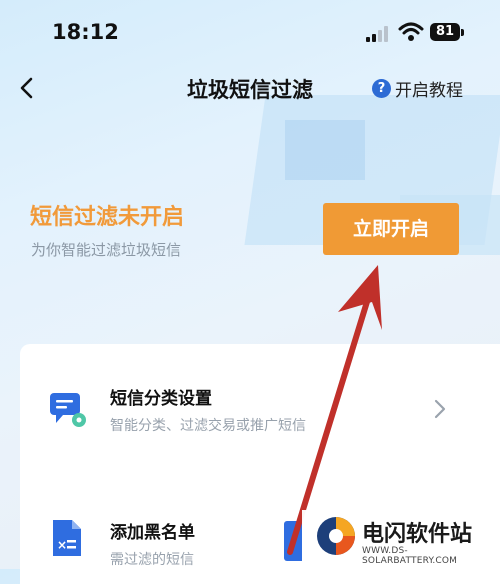 The width and height of the screenshot is (500, 584). I want to click on blacklist-icon: ×, so click(67, 538).